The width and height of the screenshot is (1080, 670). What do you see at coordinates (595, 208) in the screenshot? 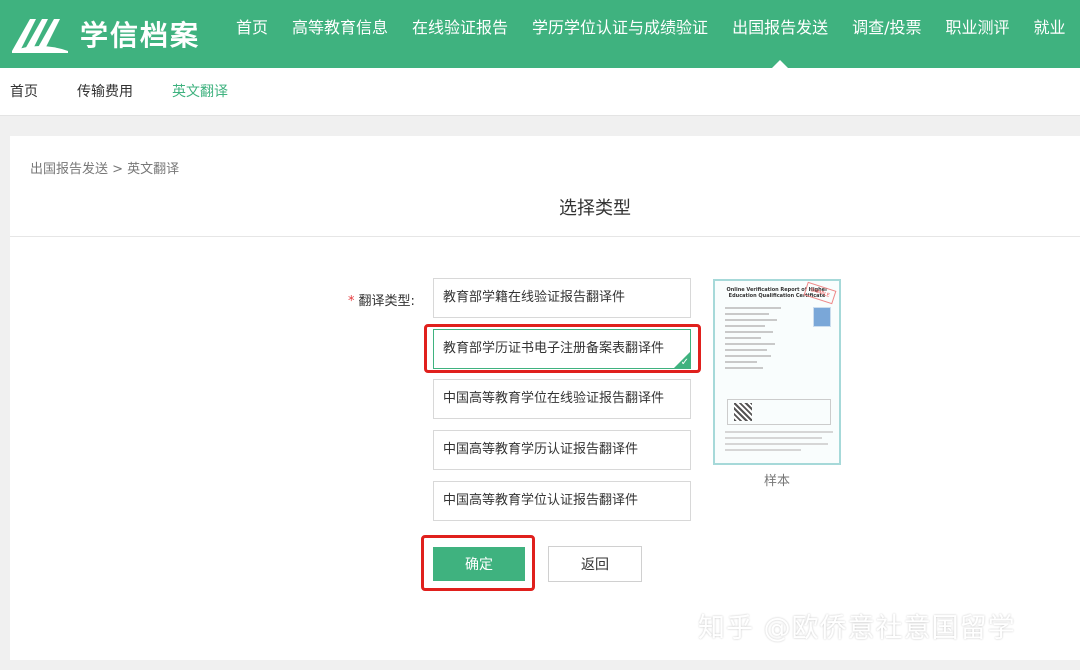
I see `page-title: 选择类型` at bounding box center [595, 208].